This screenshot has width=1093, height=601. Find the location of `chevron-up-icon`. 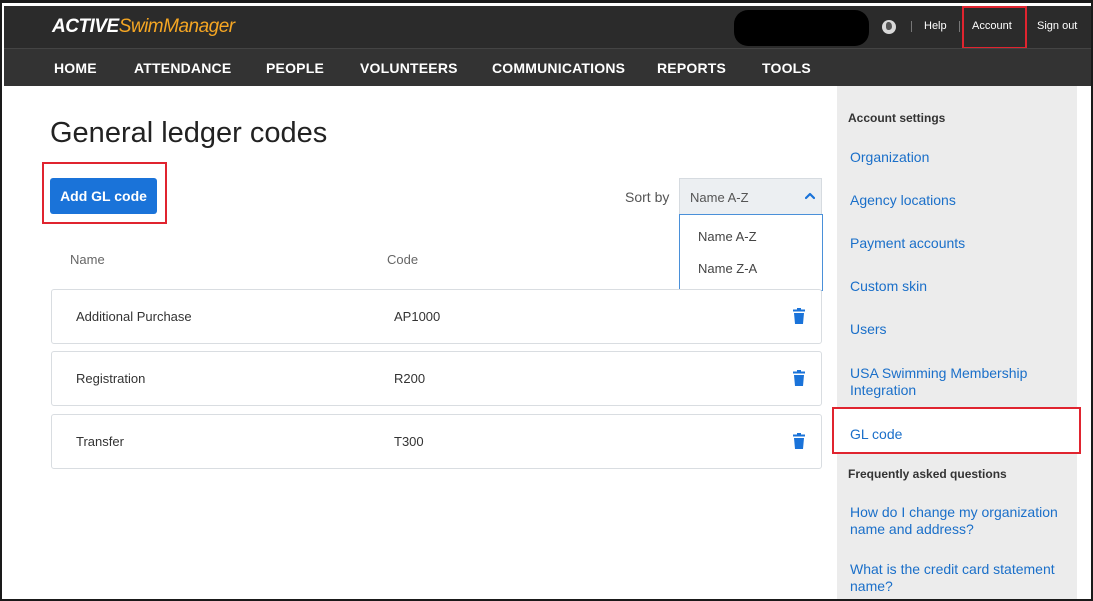

chevron-up-icon is located at coordinates (810, 196).